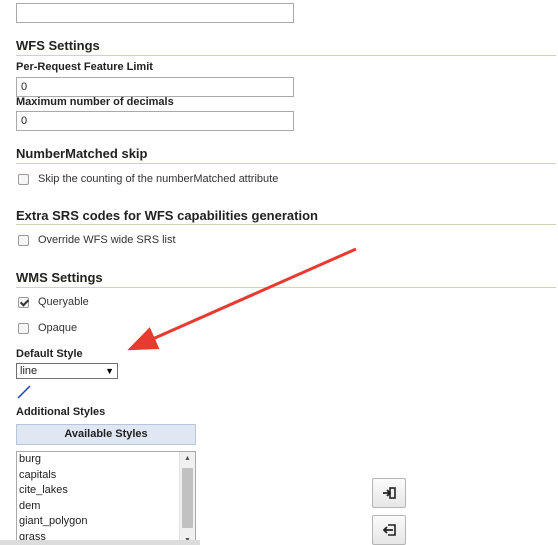 Image resolution: width=558 pixels, height=545 pixels. I want to click on red-arrow-annotation, so click(242, 299).